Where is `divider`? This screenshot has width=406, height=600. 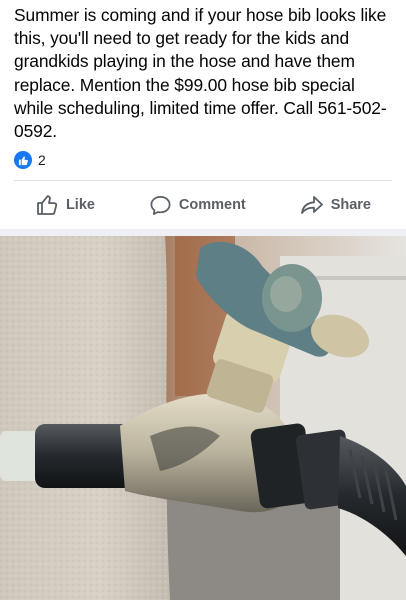
divider is located at coordinates (203, 180).